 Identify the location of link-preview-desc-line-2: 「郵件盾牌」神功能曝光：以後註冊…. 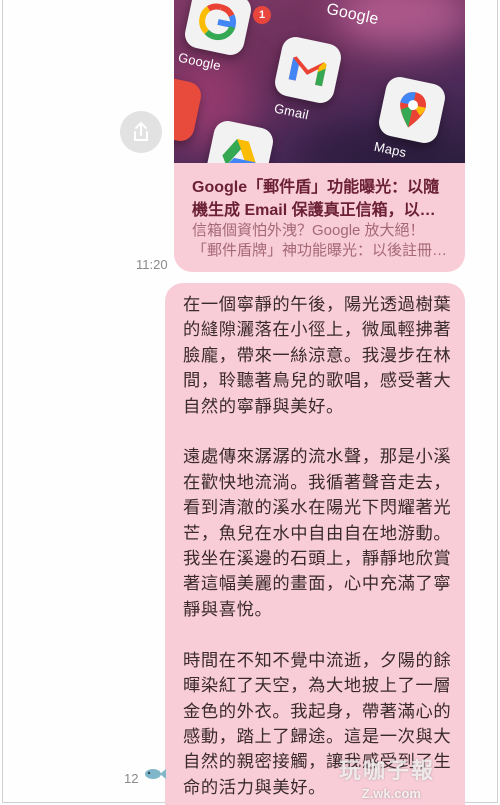
(320, 250).